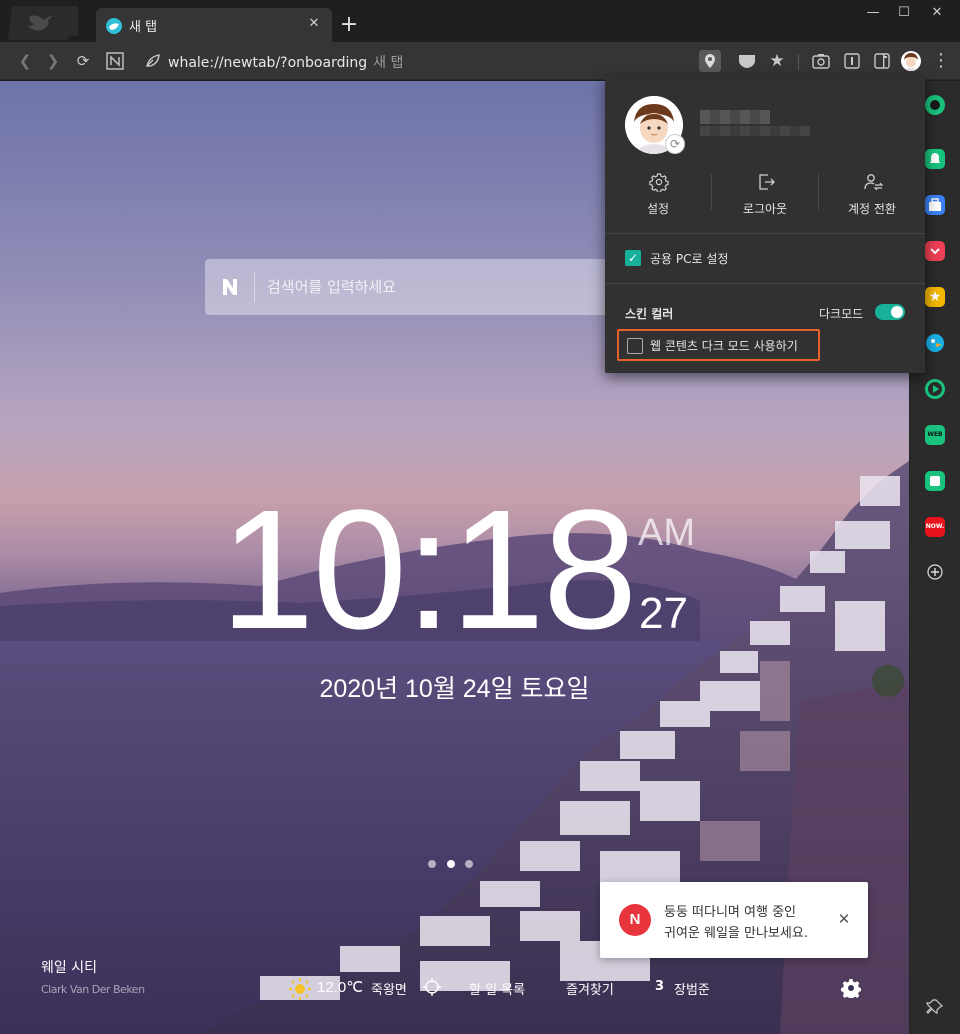 The width and height of the screenshot is (960, 1034). Describe the element at coordinates (590, 988) in the screenshot. I see `bookmarks-link: 즐겨찾기` at that location.